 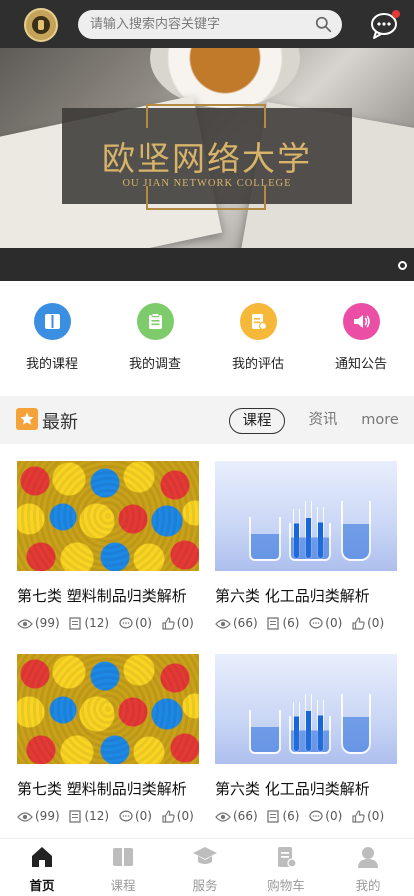 What do you see at coordinates (52, 337) in the screenshot?
I see `quick-nav-my-courses: 我的课程` at bounding box center [52, 337].